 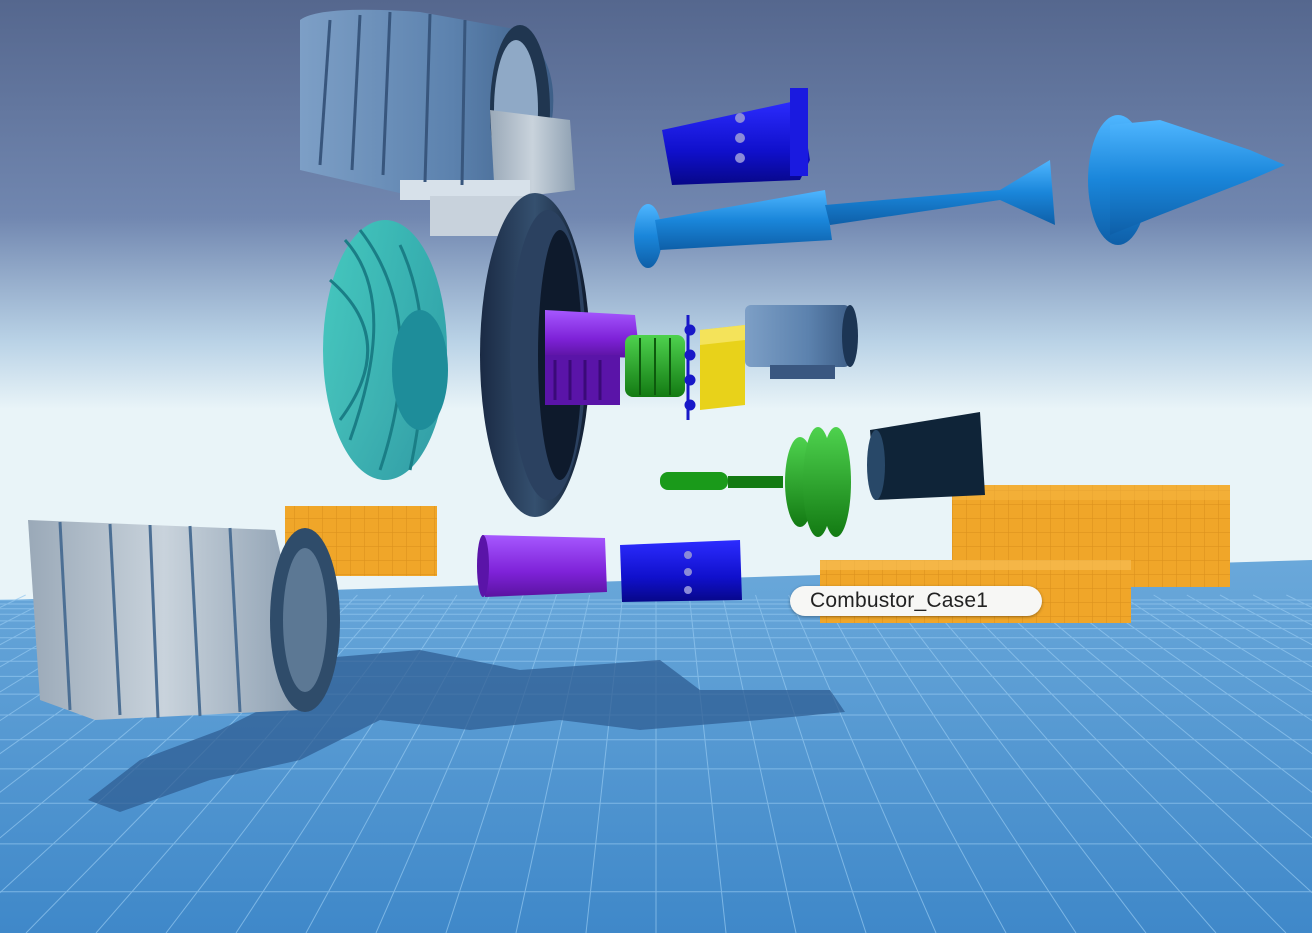 What do you see at coordinates (916, 601) in the screenshot?
I see `hover-tooltip: Combustor_Case1` at bounding box center [916, 601].